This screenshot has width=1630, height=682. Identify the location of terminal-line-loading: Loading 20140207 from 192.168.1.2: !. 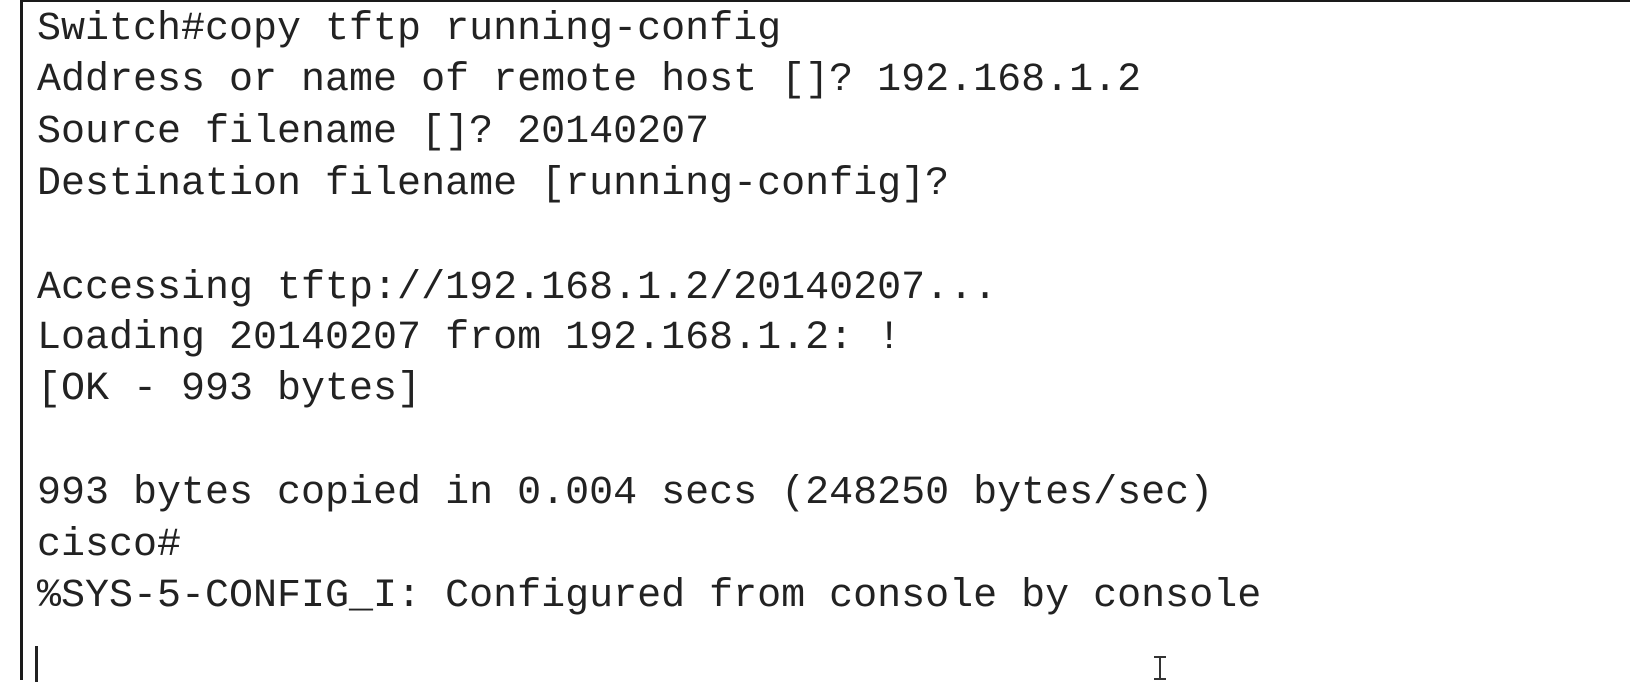
(469, 338).